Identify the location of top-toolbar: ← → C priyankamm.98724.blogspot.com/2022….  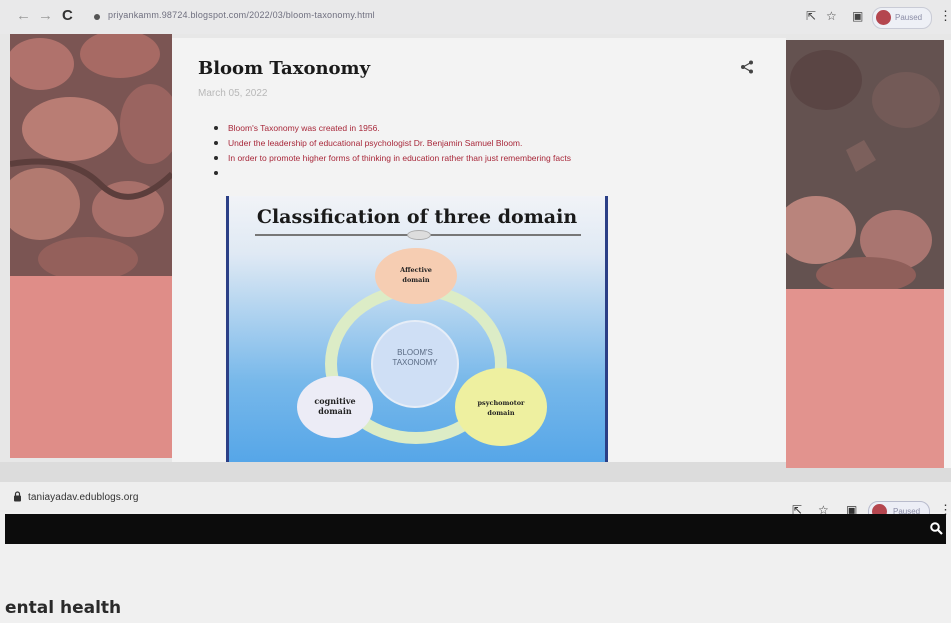
(475, 17).